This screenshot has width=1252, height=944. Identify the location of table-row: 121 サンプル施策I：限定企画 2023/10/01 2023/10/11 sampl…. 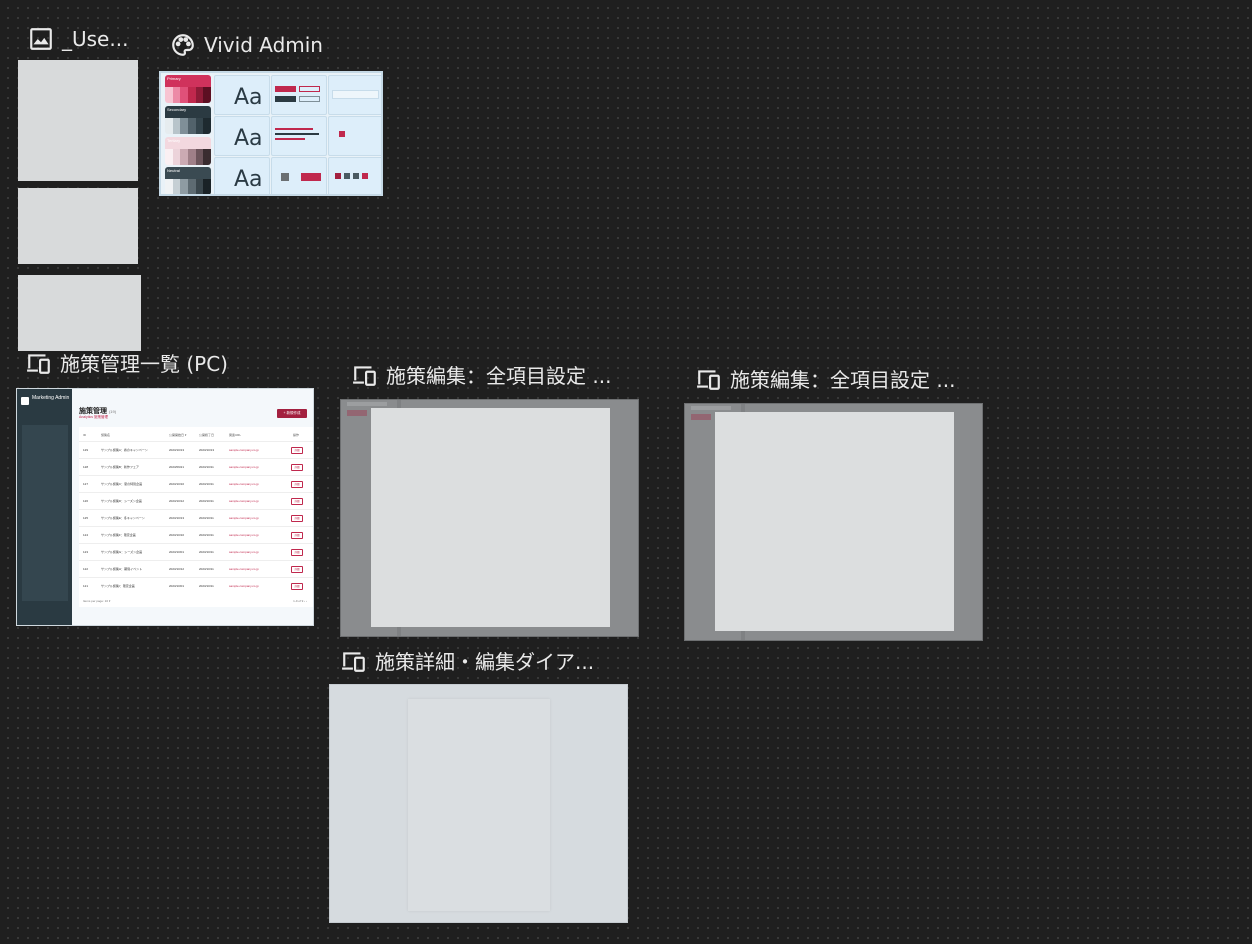
(196, 586).